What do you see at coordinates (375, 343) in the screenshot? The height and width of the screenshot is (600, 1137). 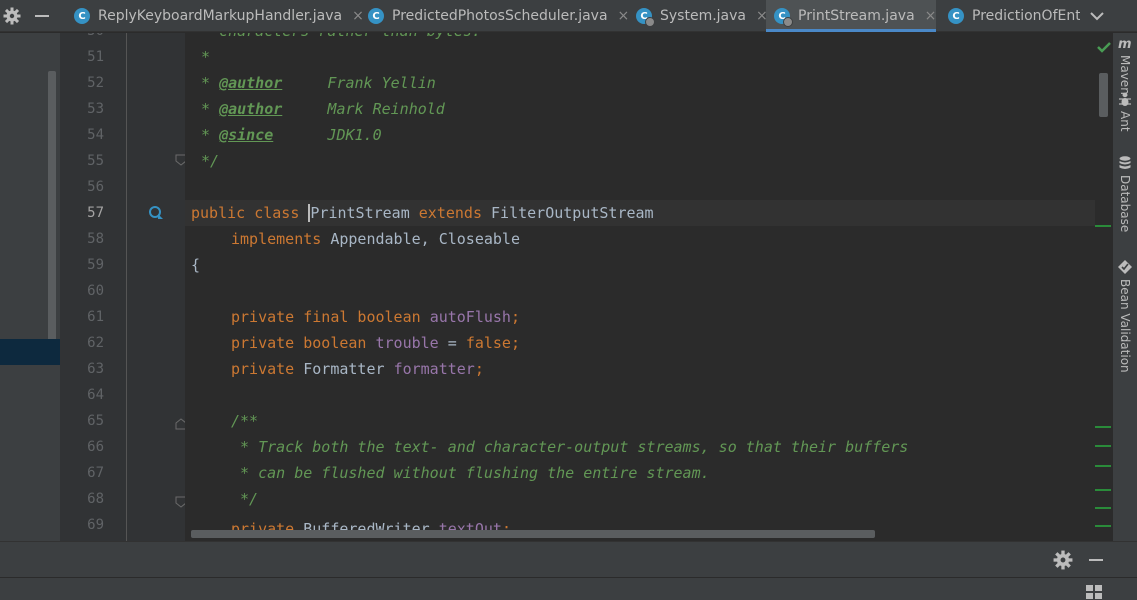 I see `code-line-62: private boolean trouble = false;` at bounding box center [375, 343].